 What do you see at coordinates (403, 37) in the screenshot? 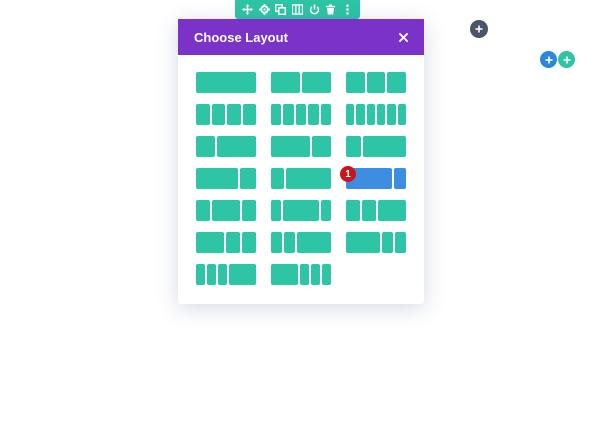
I see `close-icon` at bounding box center [403, 37].